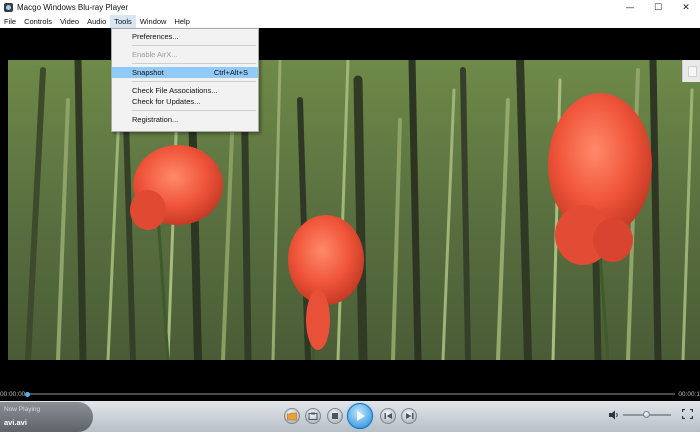 The image size is (700, 432). I want to click on previous-button, so click(388, 416).